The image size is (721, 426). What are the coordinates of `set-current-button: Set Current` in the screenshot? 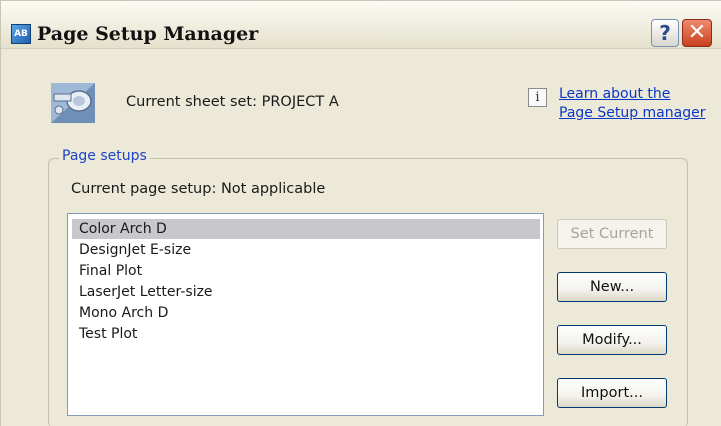 It's located at (612, 234).